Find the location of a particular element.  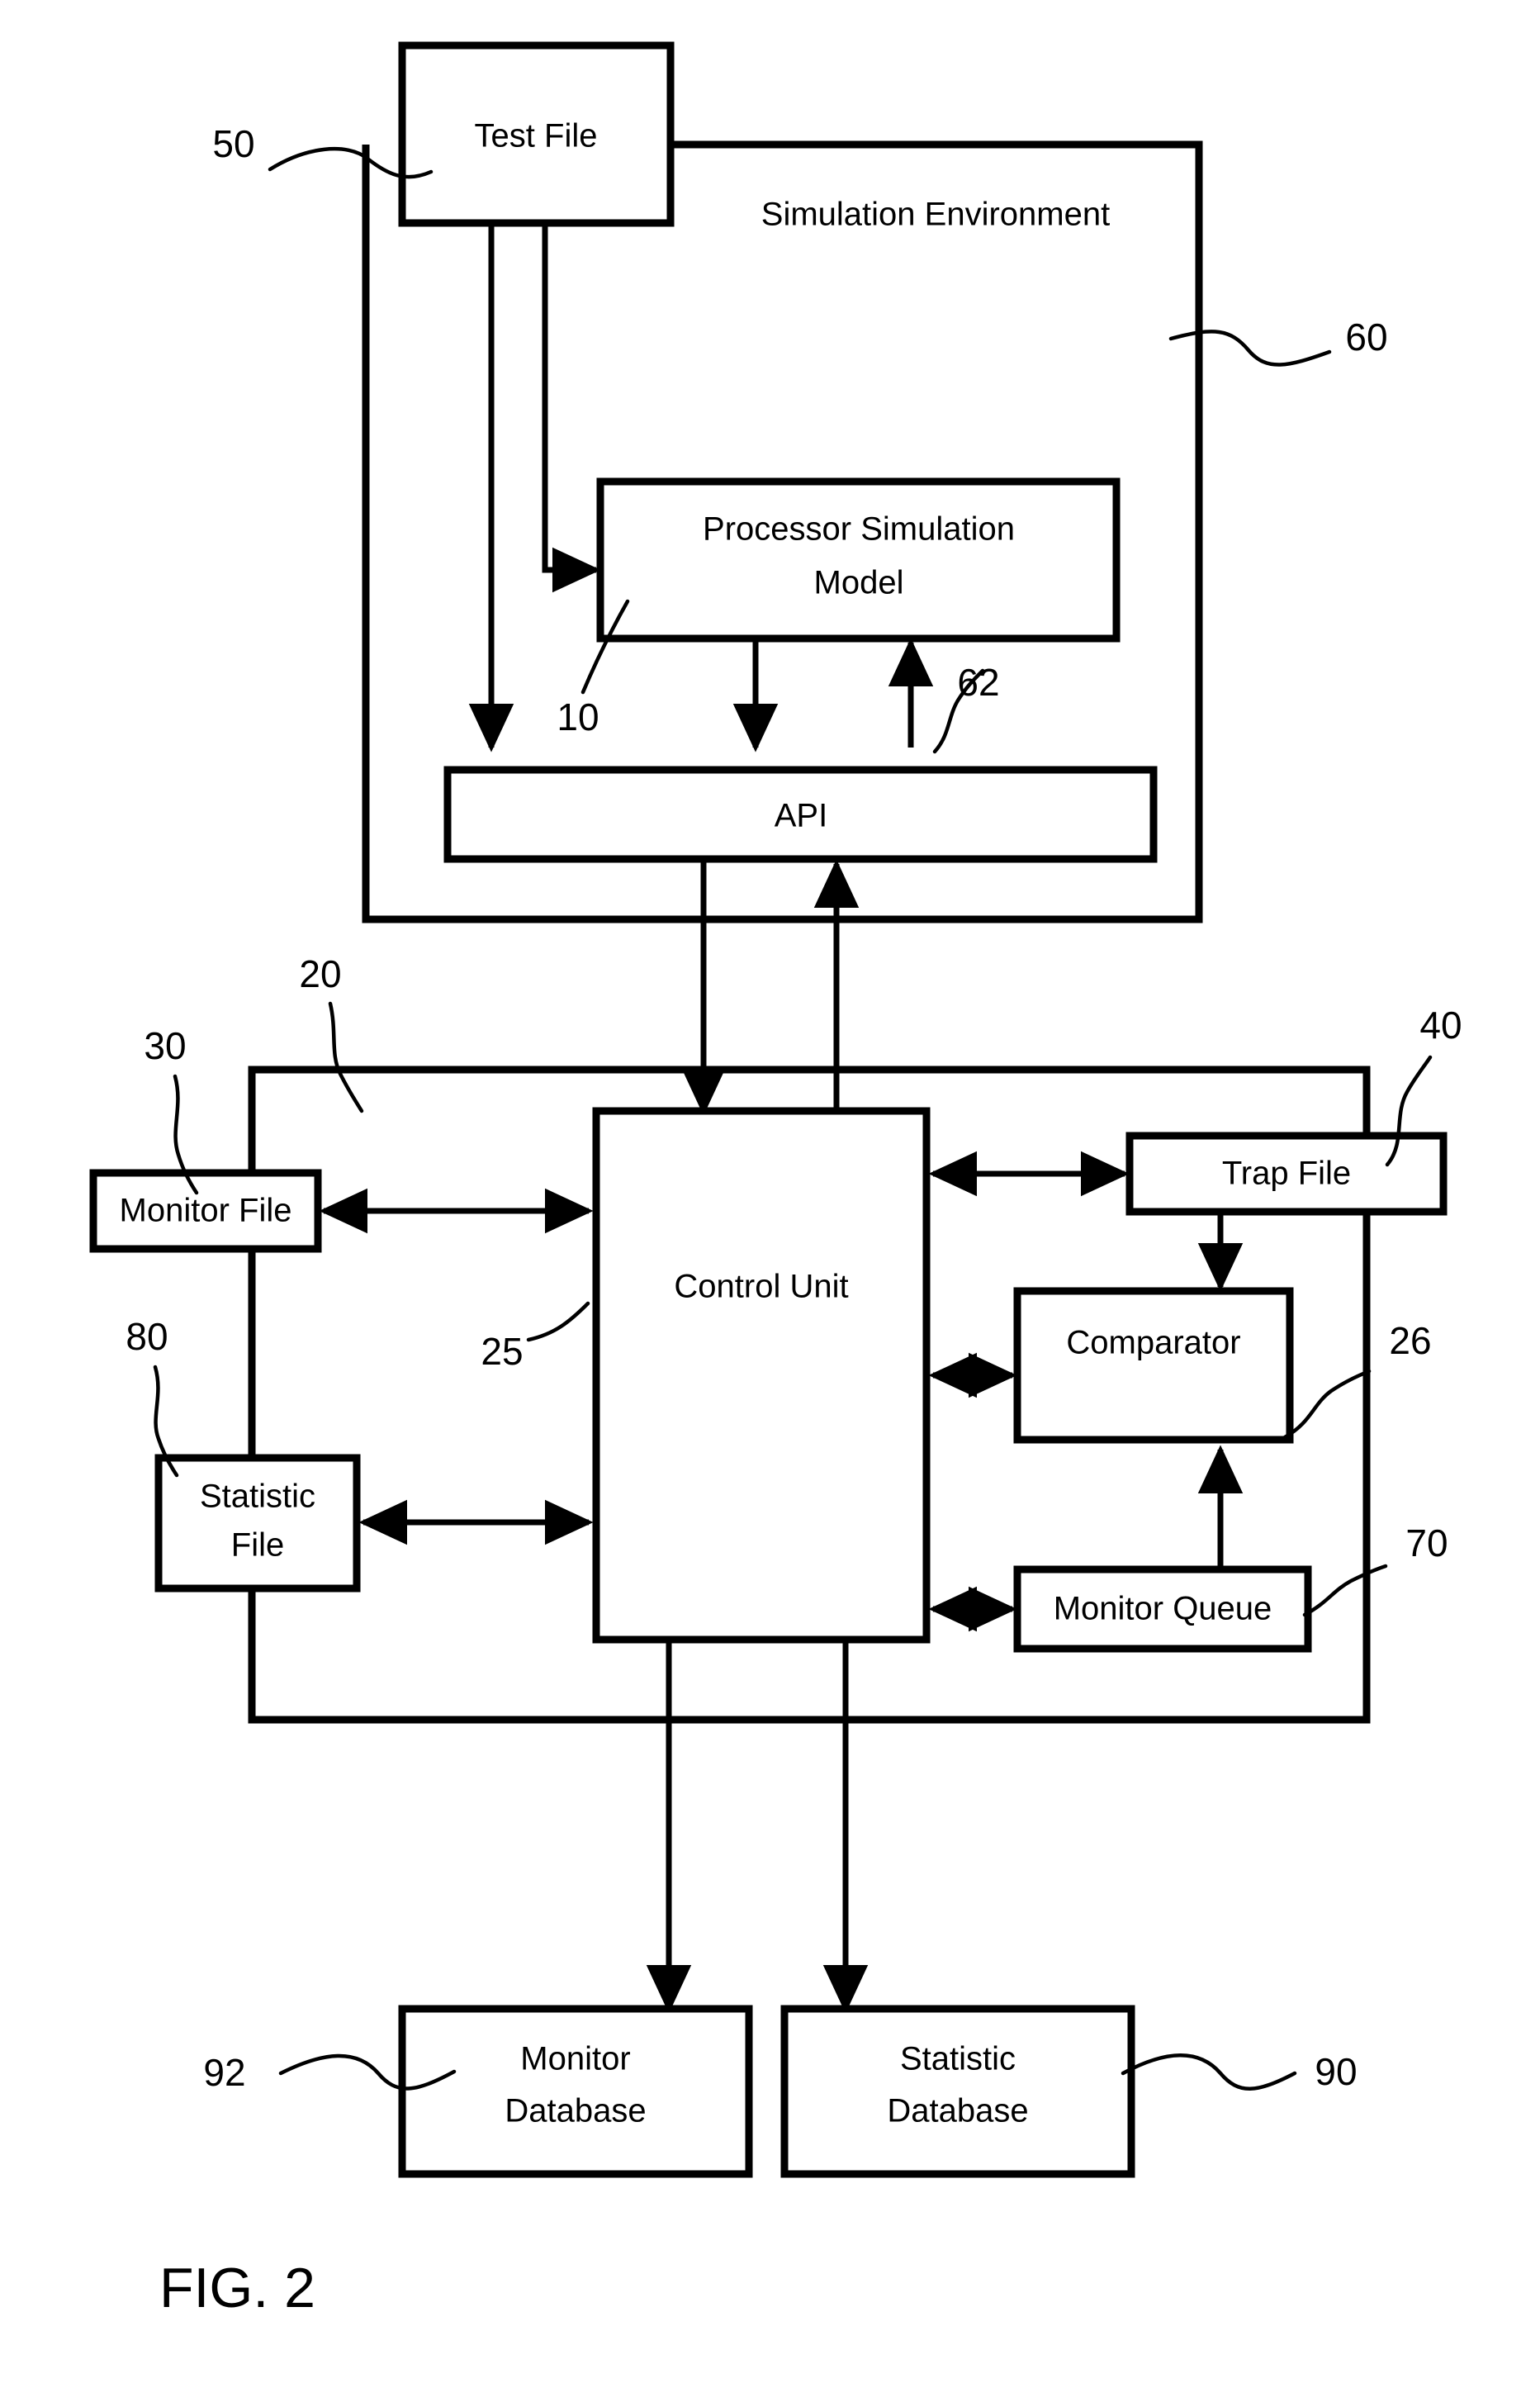

test-file-label: Test File is located at coordinates (536, 136).